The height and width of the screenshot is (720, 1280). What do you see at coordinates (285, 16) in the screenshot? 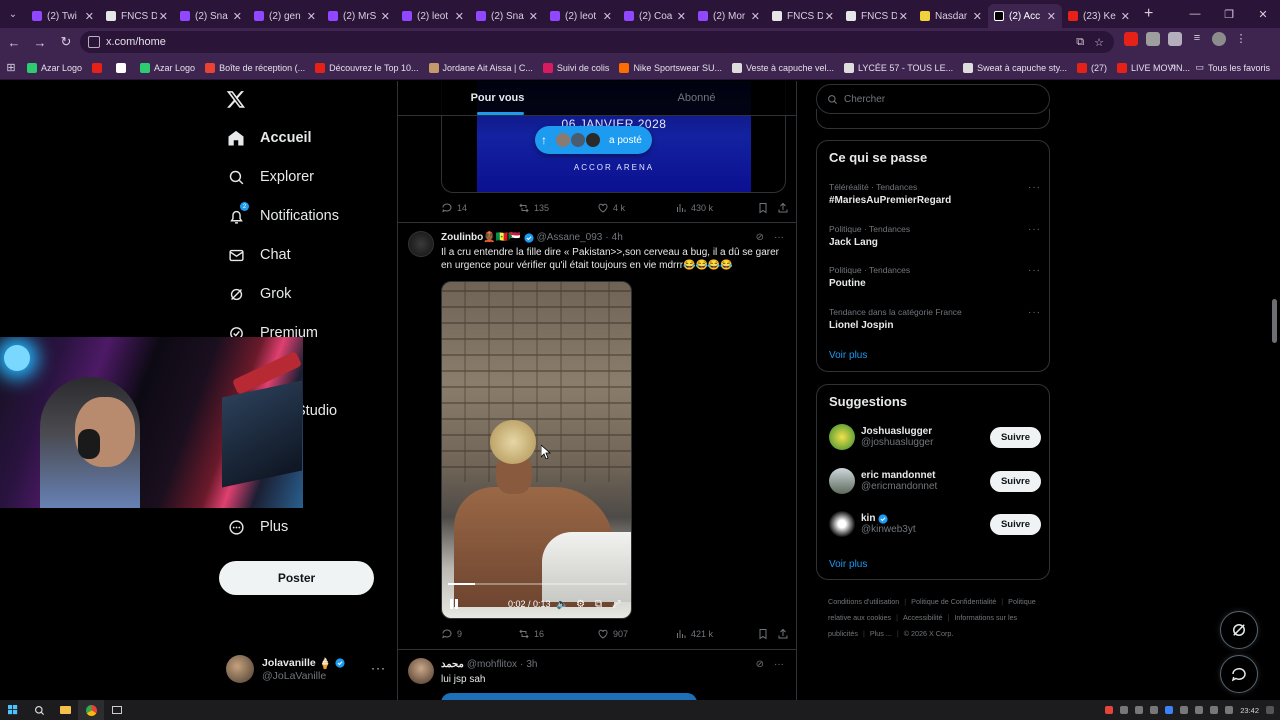
I see `browser-tab: (2) gen ✕` at bounding box center [285, 16].